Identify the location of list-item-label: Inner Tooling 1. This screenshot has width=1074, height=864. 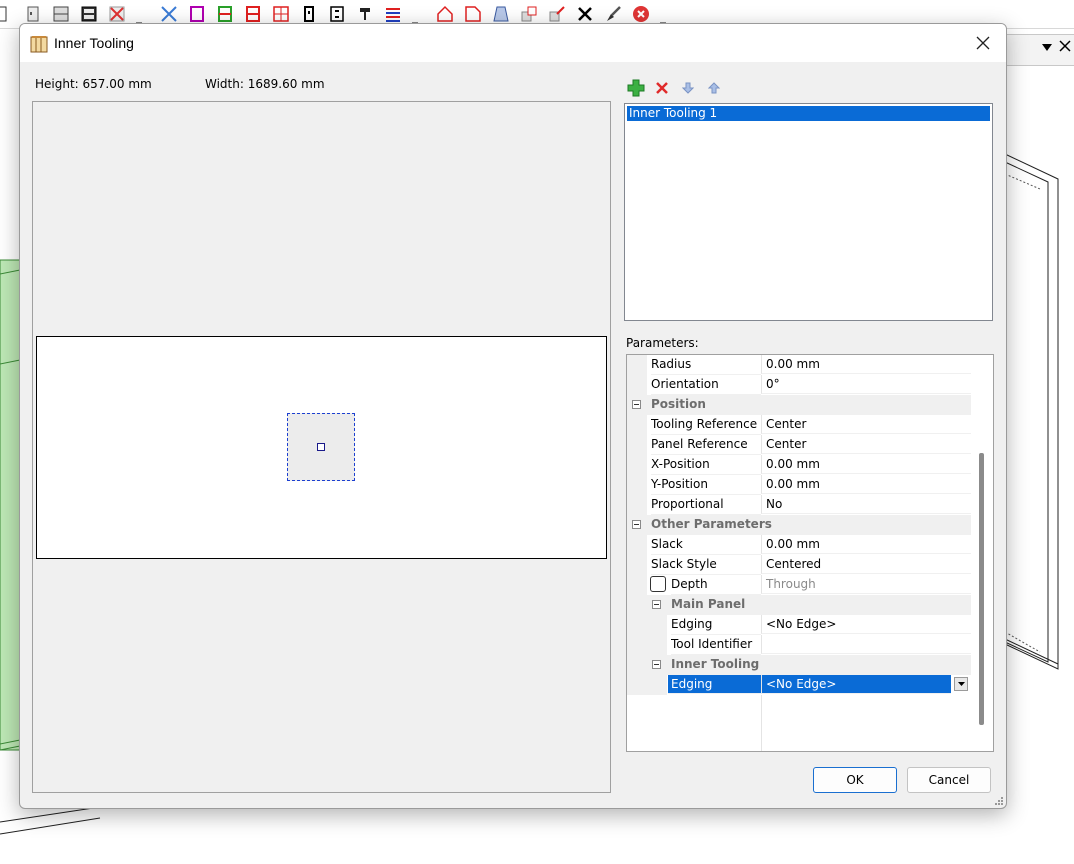
(673, 113).